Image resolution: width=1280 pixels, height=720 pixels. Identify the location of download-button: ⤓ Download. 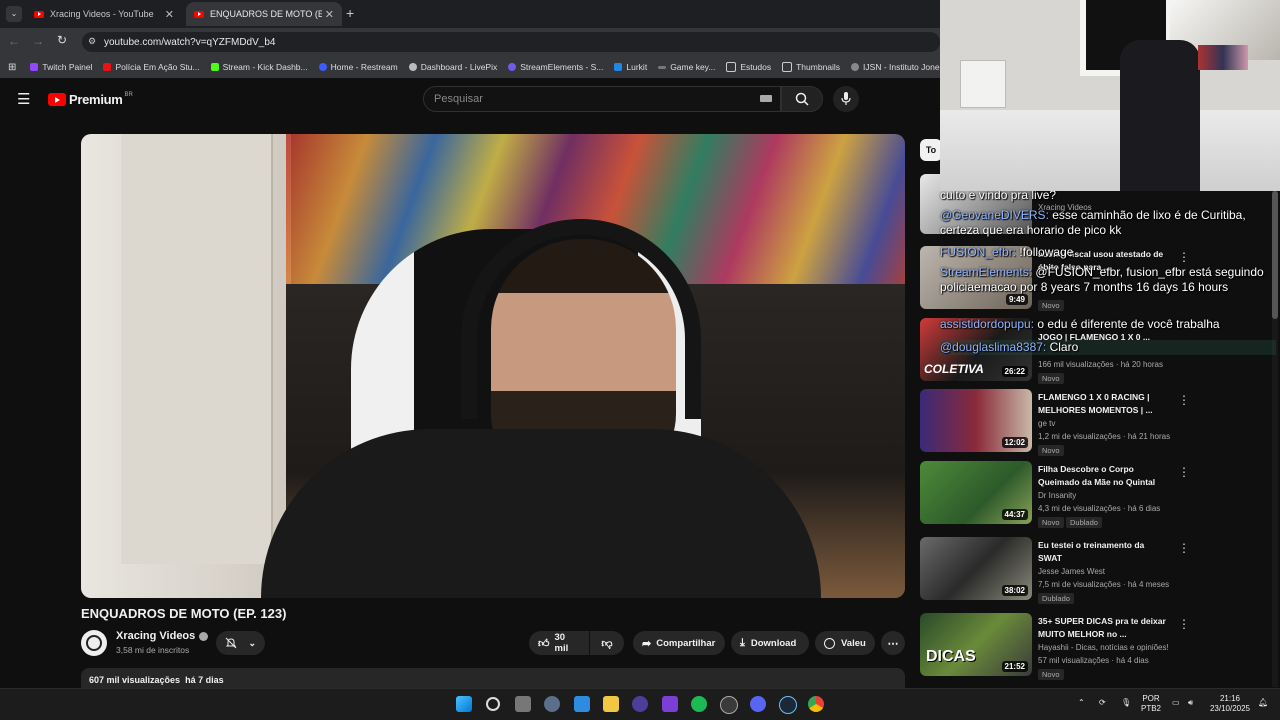
(770, 643).